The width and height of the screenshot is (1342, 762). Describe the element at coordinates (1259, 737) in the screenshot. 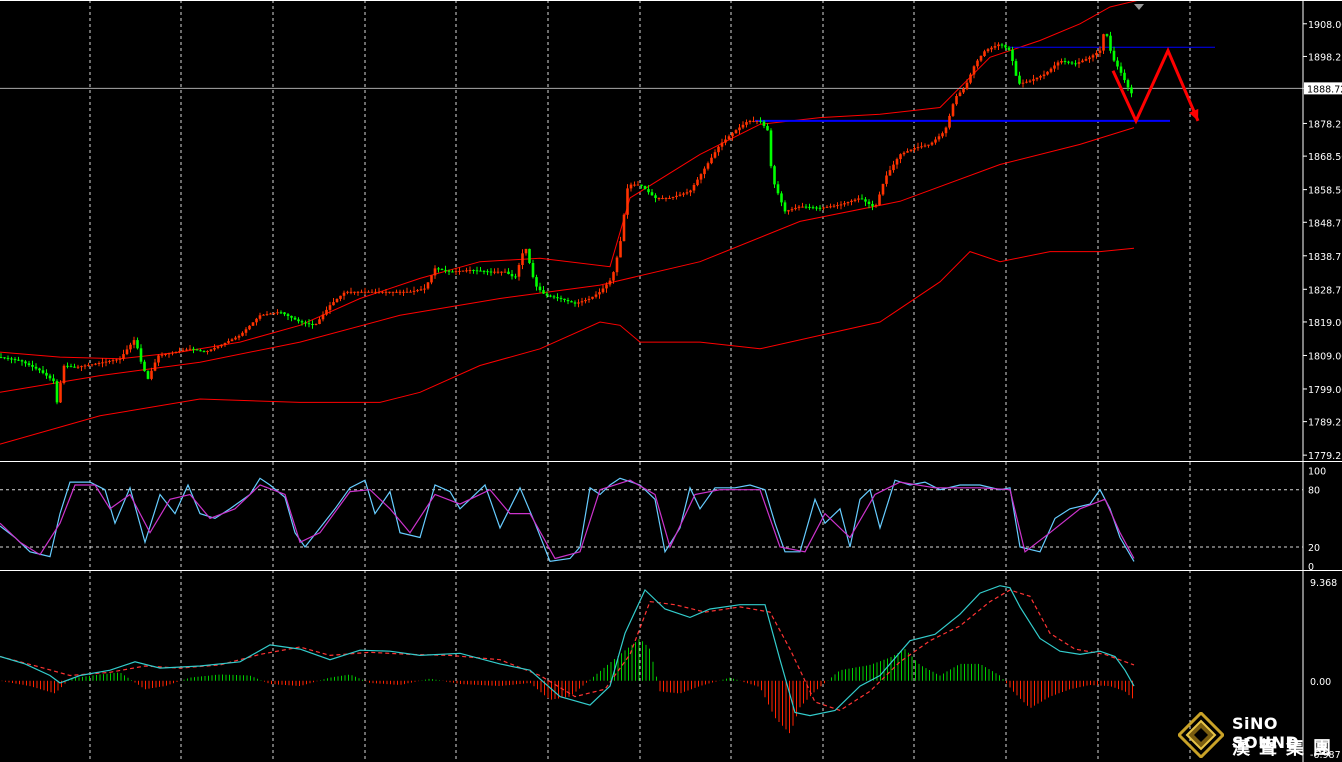

I see `brand-watermark: SiNO SOUND 漢聲集團` at that location.